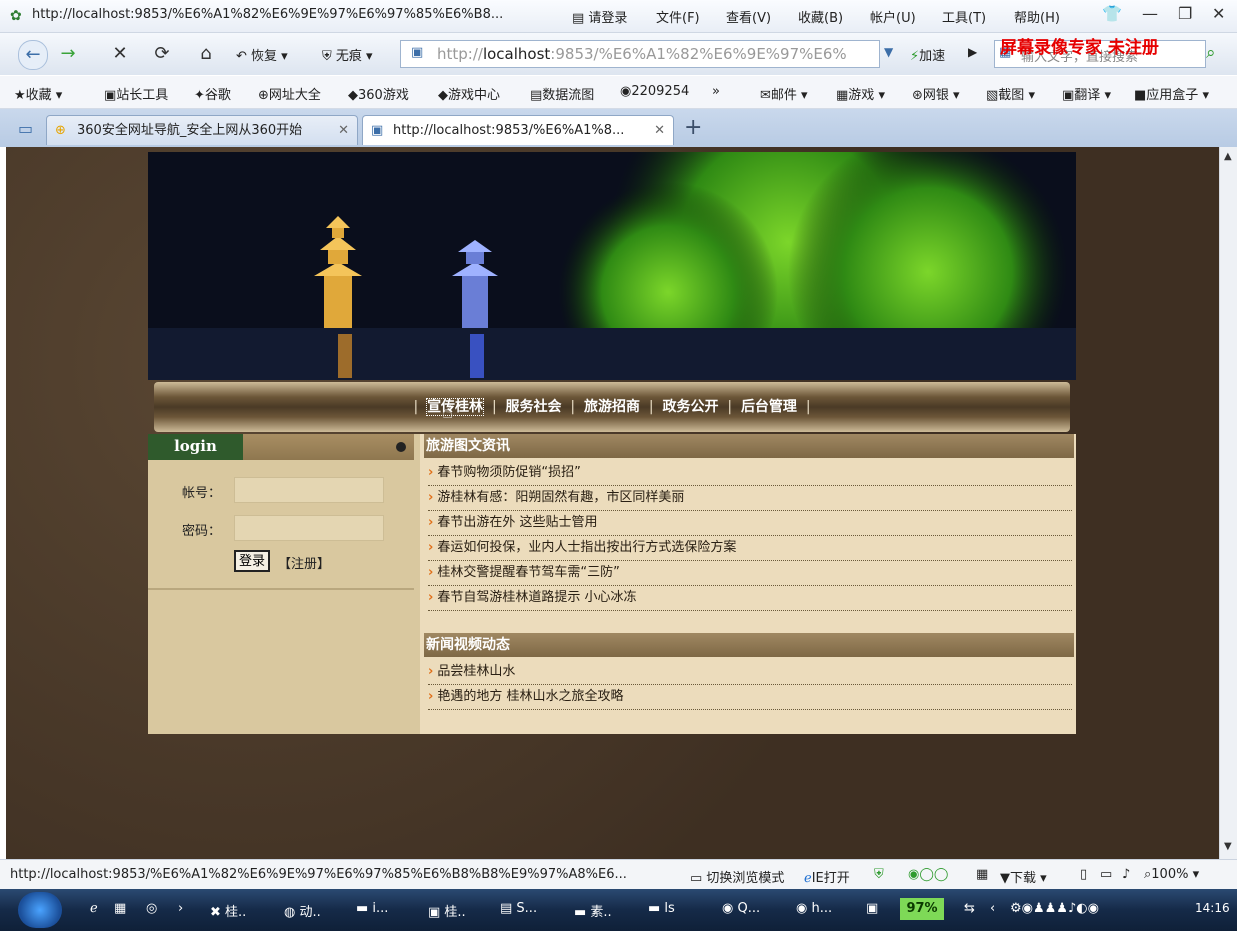  Describe the element at coordinates (1218, 13) in the screenshot. I see `close-icon: ✕` at that location.